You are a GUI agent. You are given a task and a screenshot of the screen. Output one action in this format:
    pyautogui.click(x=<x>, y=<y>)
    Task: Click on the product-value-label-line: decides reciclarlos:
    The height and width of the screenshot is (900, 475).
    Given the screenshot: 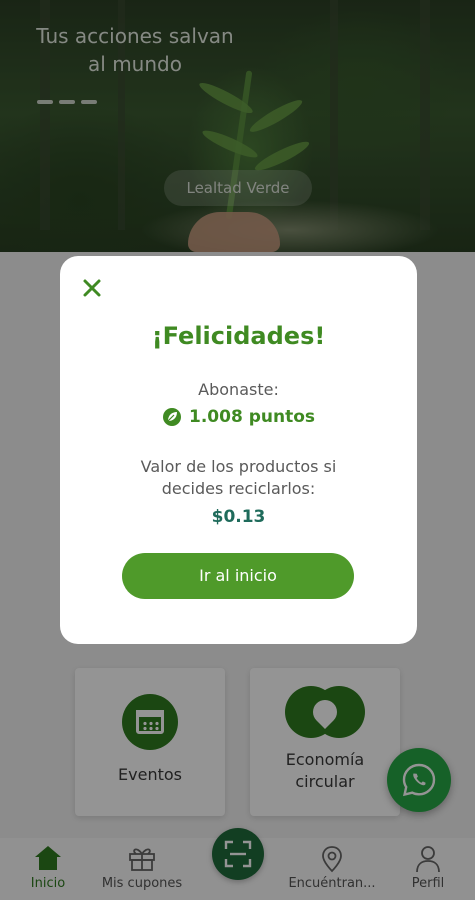 What is the action you would take?
    pyautogui.click(x=238, y=488)
    